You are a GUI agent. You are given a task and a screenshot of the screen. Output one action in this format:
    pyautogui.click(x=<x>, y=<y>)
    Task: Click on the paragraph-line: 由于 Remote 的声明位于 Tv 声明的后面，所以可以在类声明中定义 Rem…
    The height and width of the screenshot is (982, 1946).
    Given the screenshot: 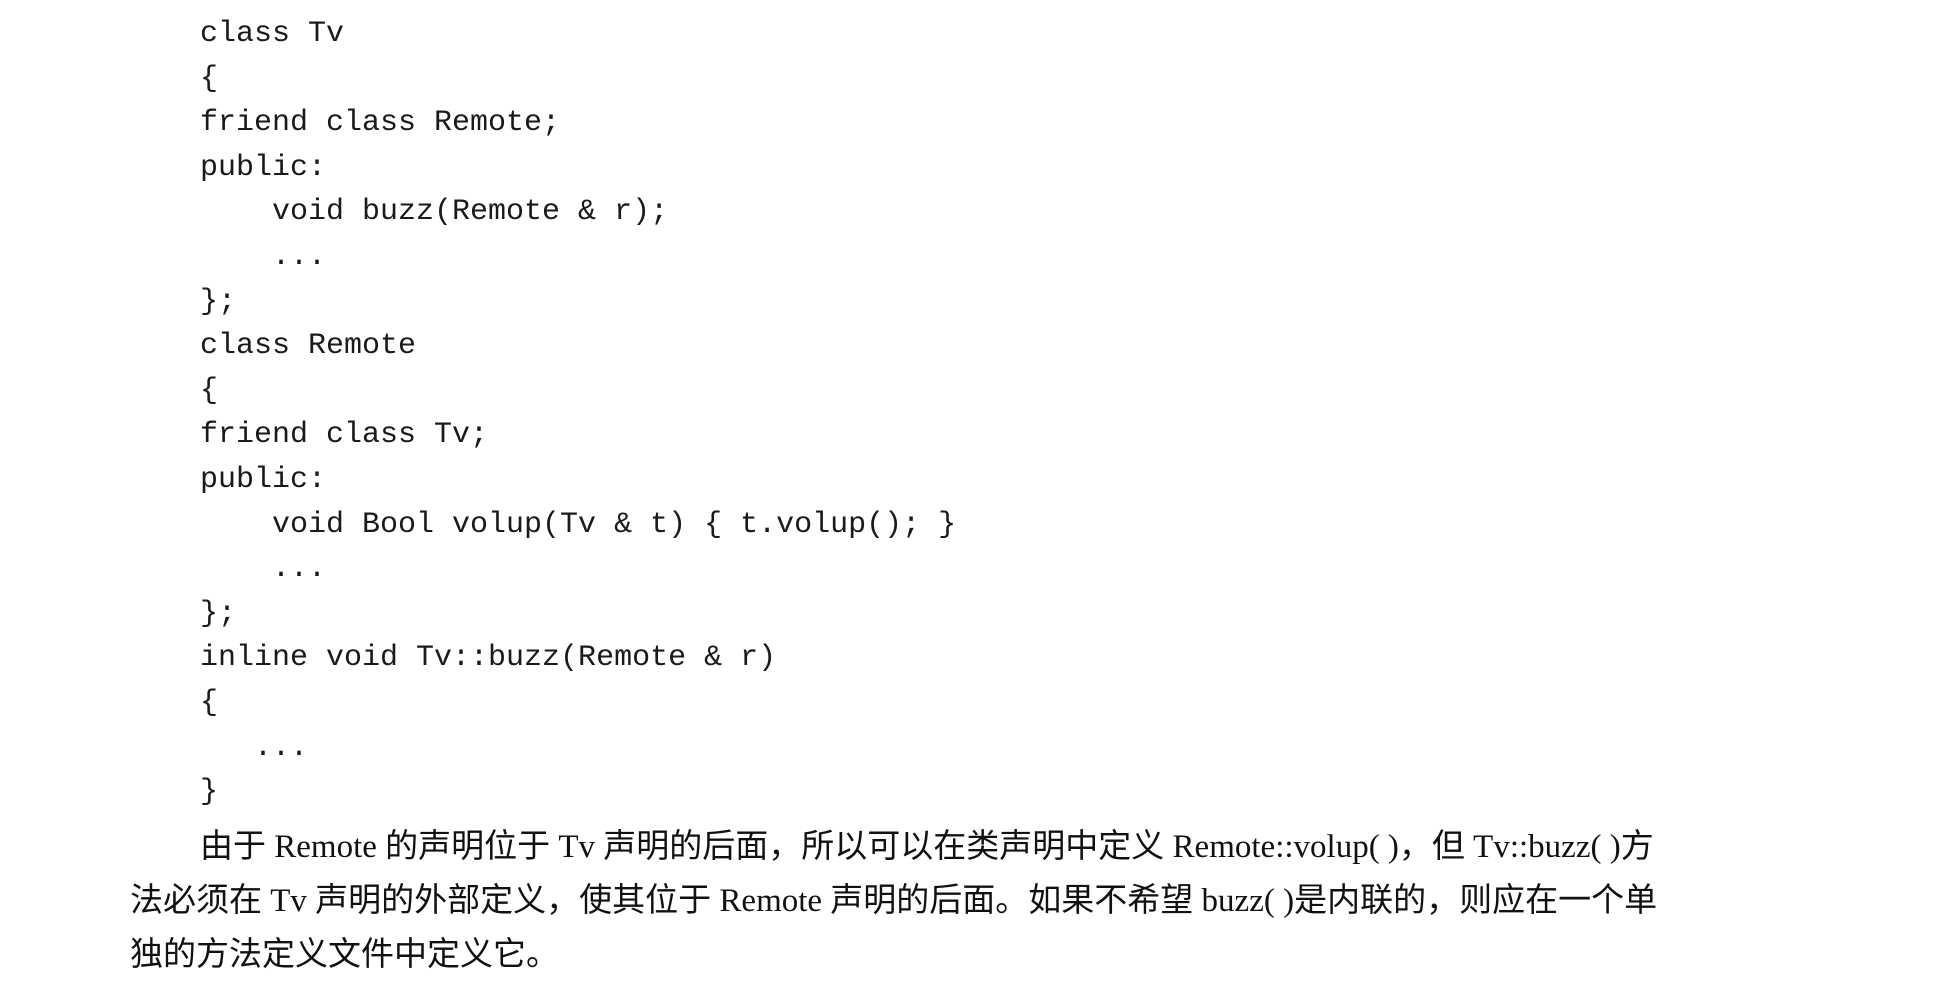 What is the action you would take?
    pyautogui.click(x=927, y=847)
    